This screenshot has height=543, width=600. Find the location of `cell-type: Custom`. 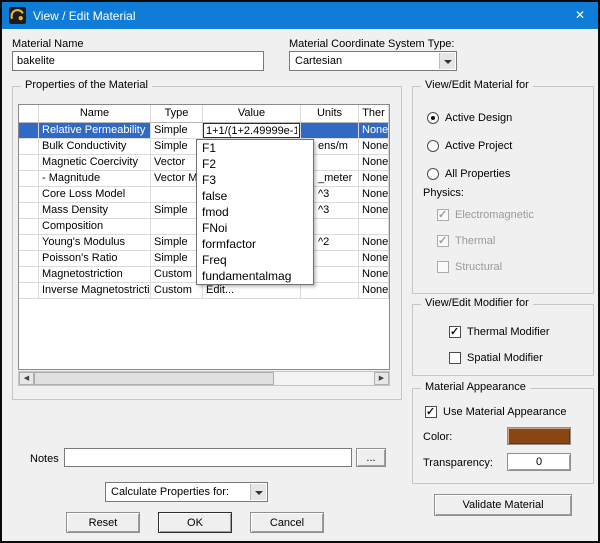

cell-type: Custom is located at coordinates (177, 290).